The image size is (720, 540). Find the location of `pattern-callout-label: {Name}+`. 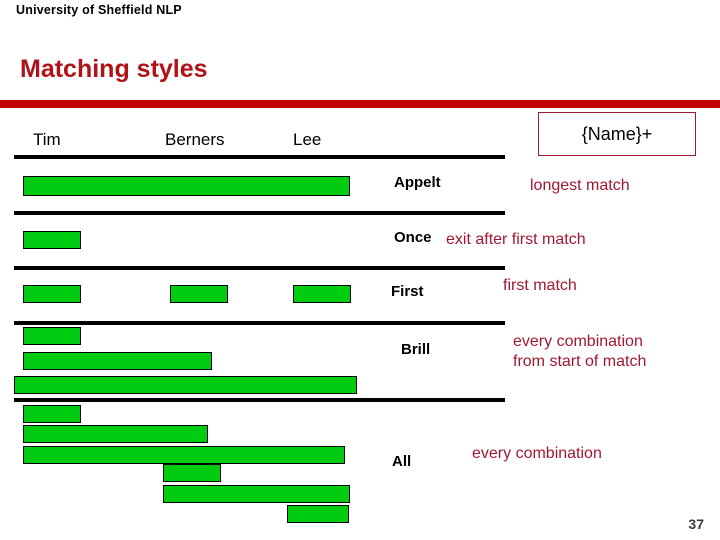

pattern-callout-label: {Name}+ is located at coordinates (617, 133).